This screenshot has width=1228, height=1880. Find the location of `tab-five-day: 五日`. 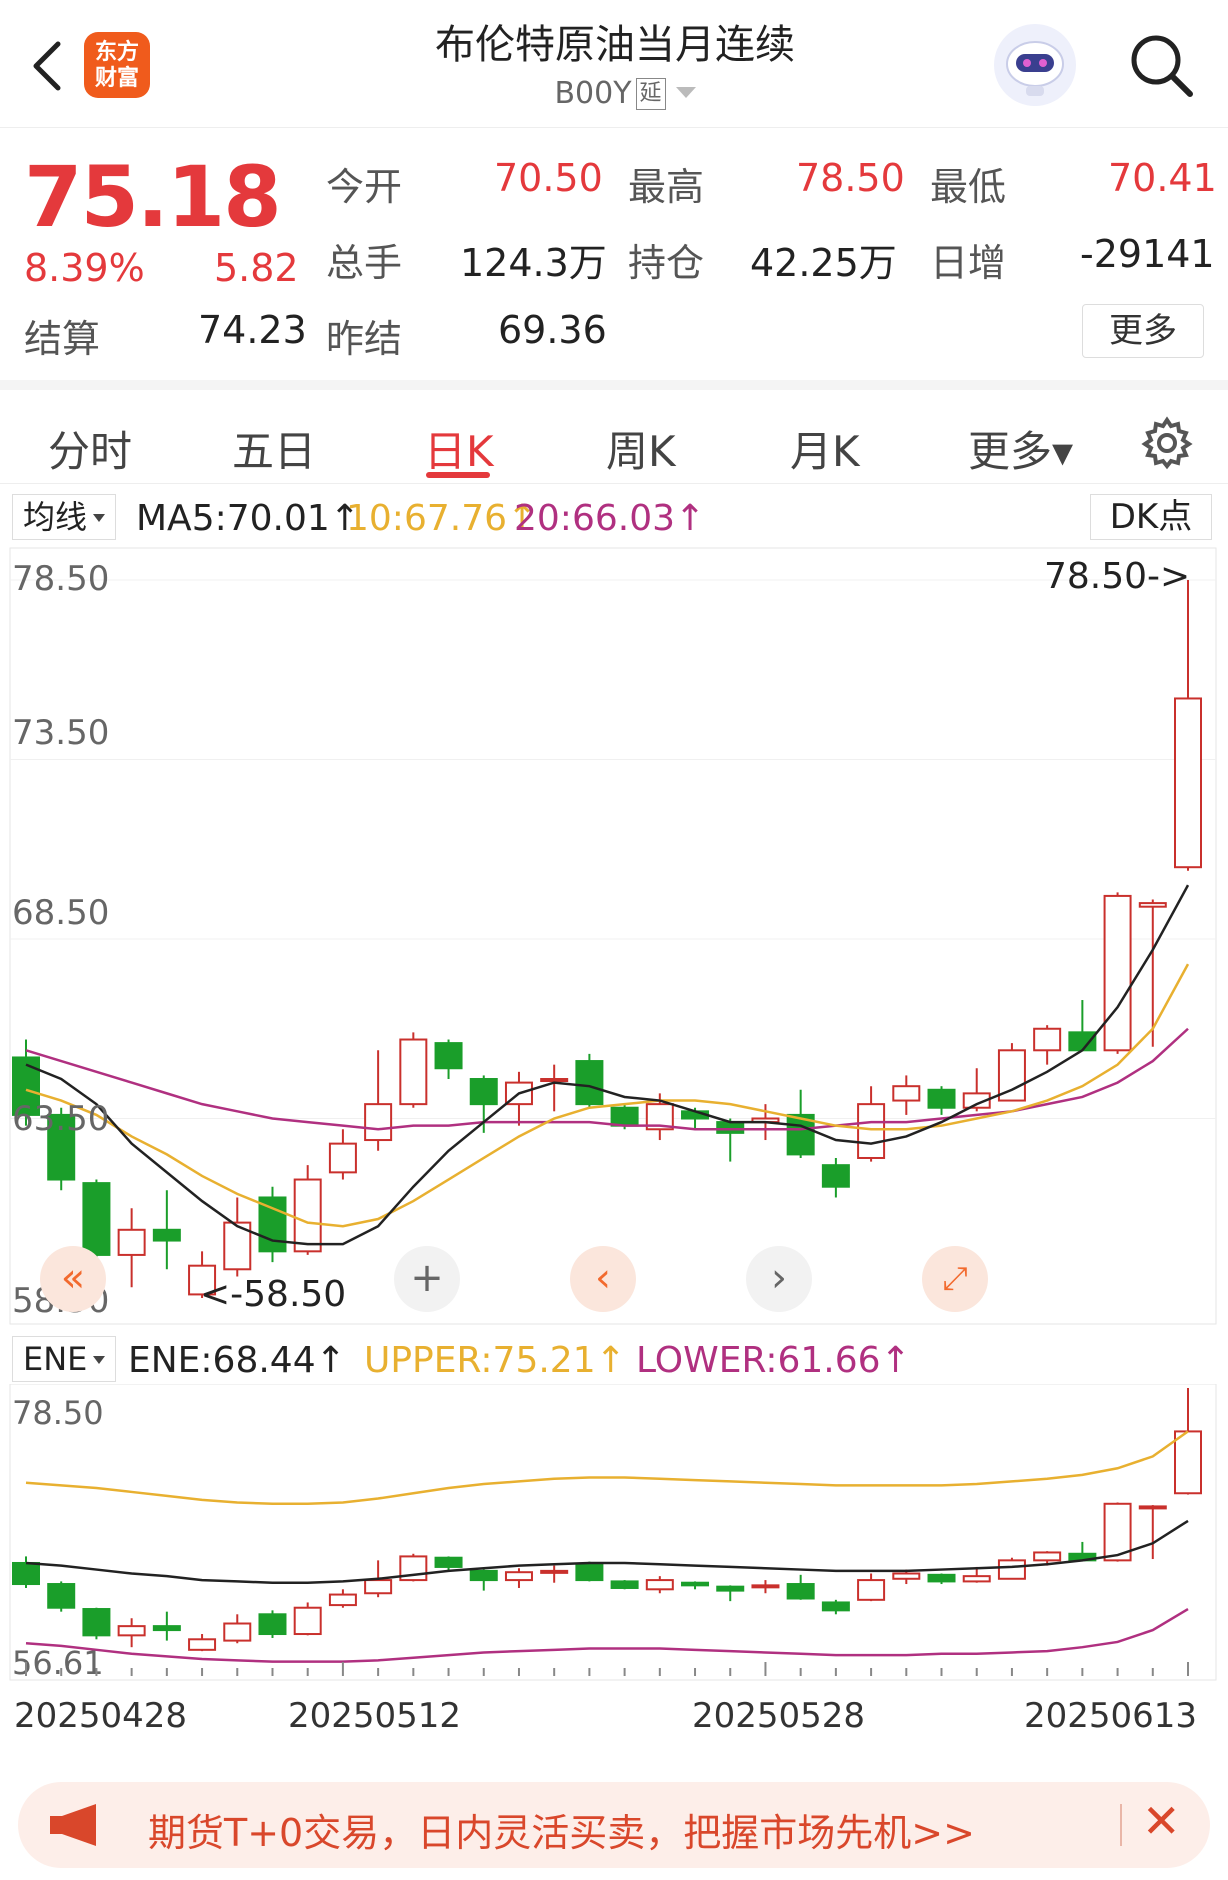

tab-five-day: 五日 is located at coordinates (274, 448).